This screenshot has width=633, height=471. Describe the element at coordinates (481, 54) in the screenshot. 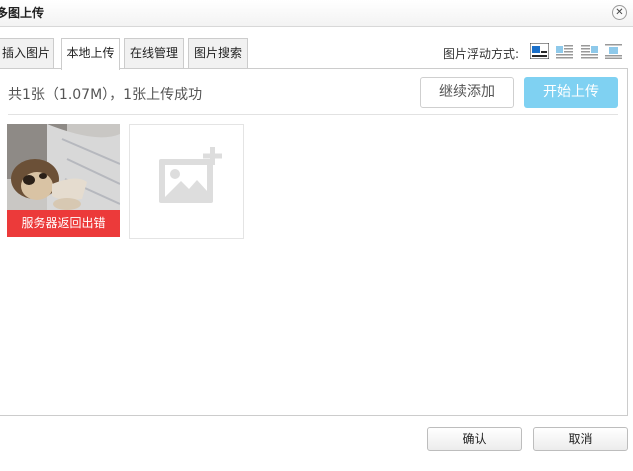

I see `float-mode-label: 图片浮动方式:` at that location.